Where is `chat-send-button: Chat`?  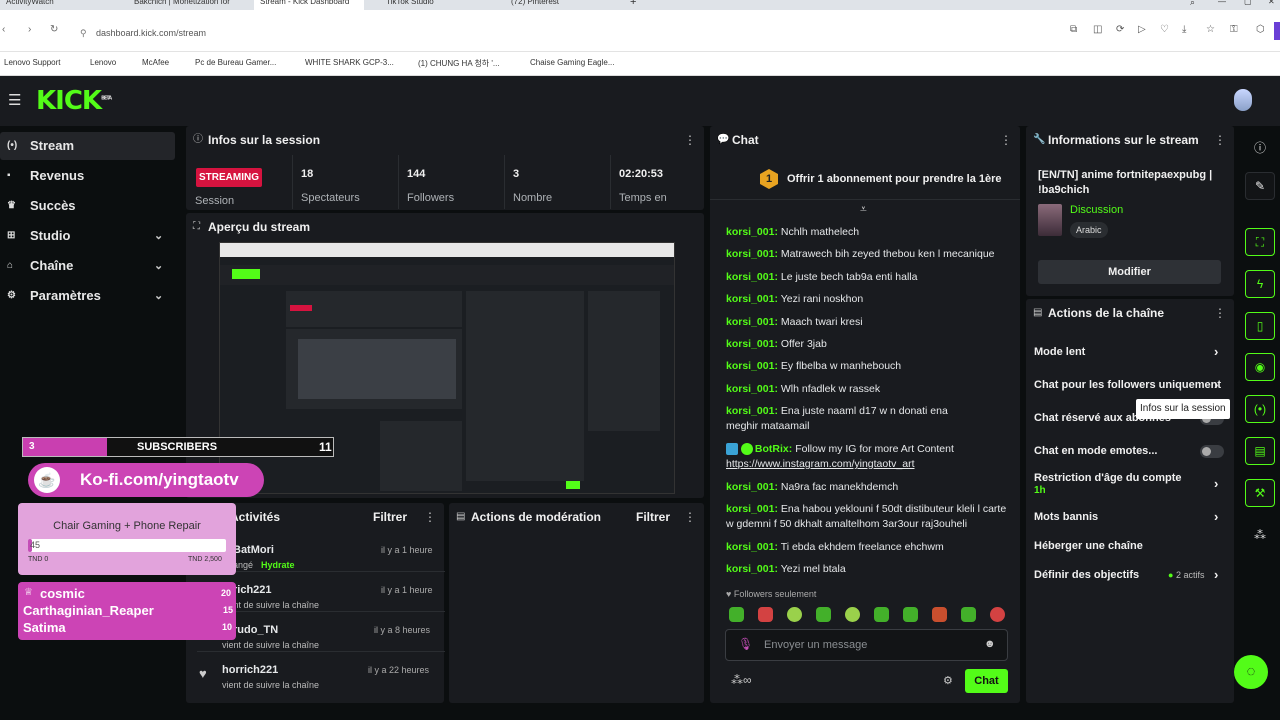 chat-send-button: Chat is located at coordinates (986, 681).